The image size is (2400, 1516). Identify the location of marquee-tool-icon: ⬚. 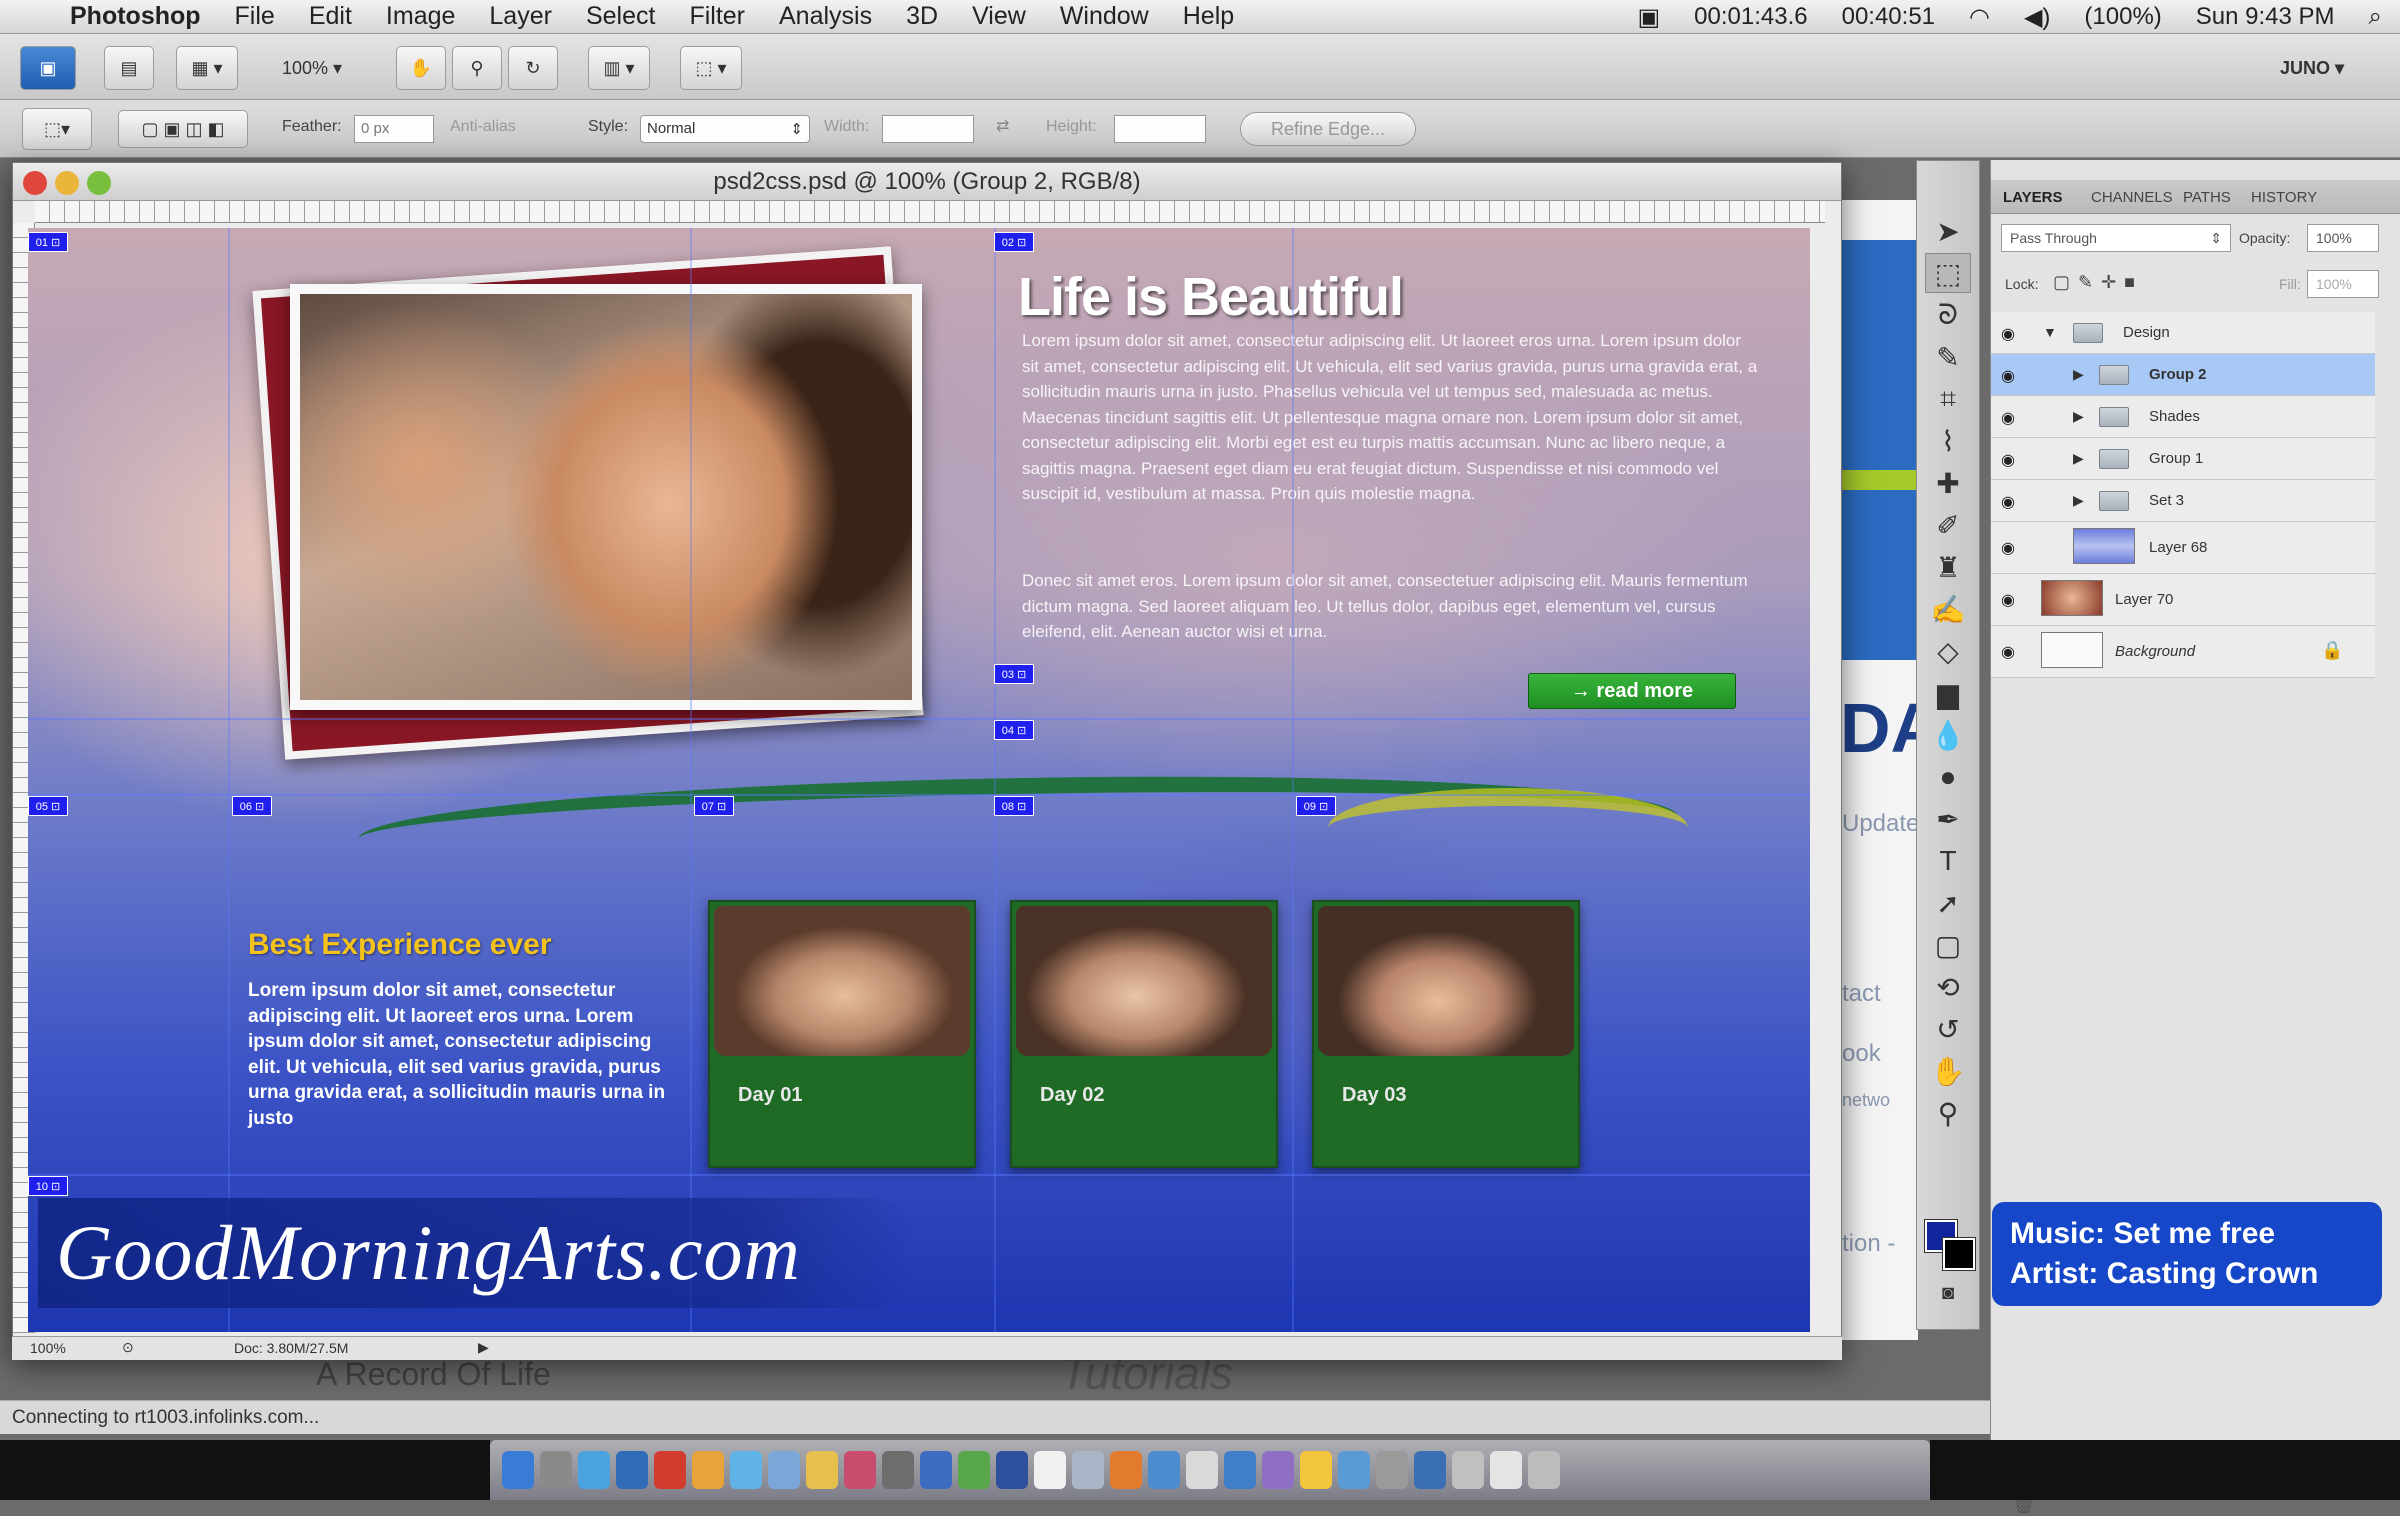
(1948, 273).